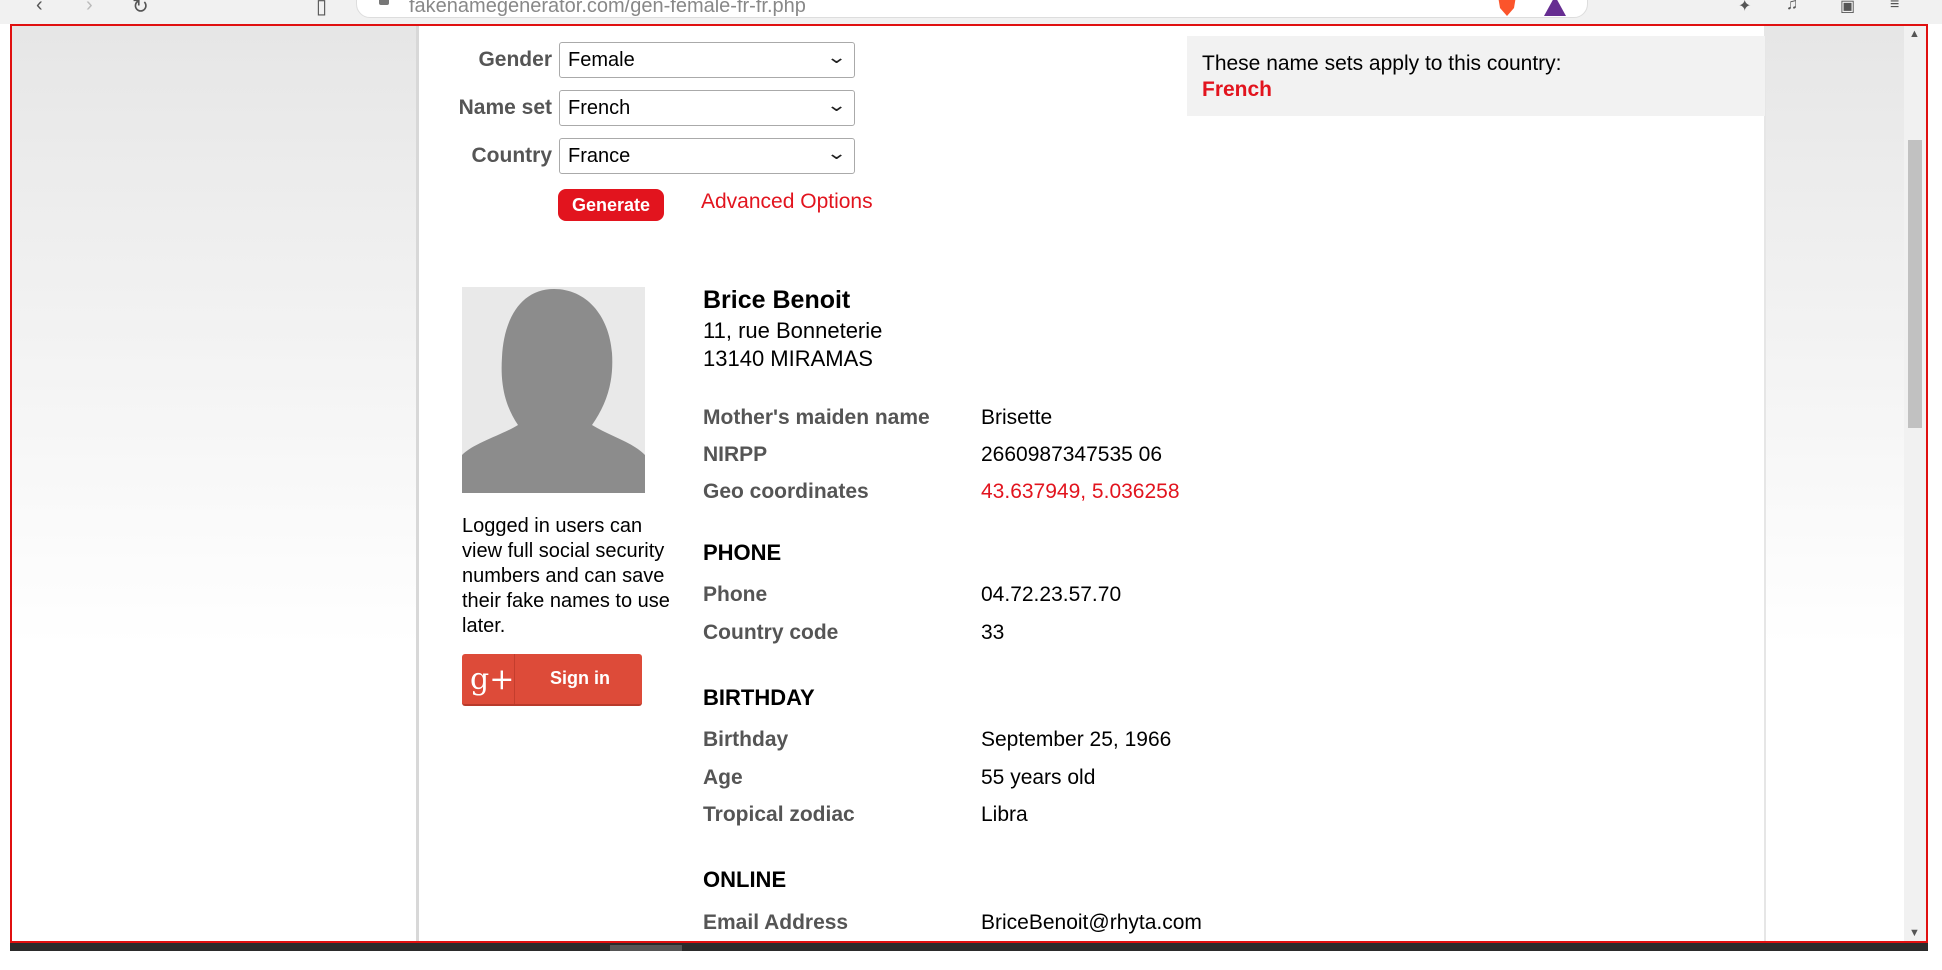  I want to click on geo-coordinates-link: 43.637949, 5.036258, so click(1080, 492).